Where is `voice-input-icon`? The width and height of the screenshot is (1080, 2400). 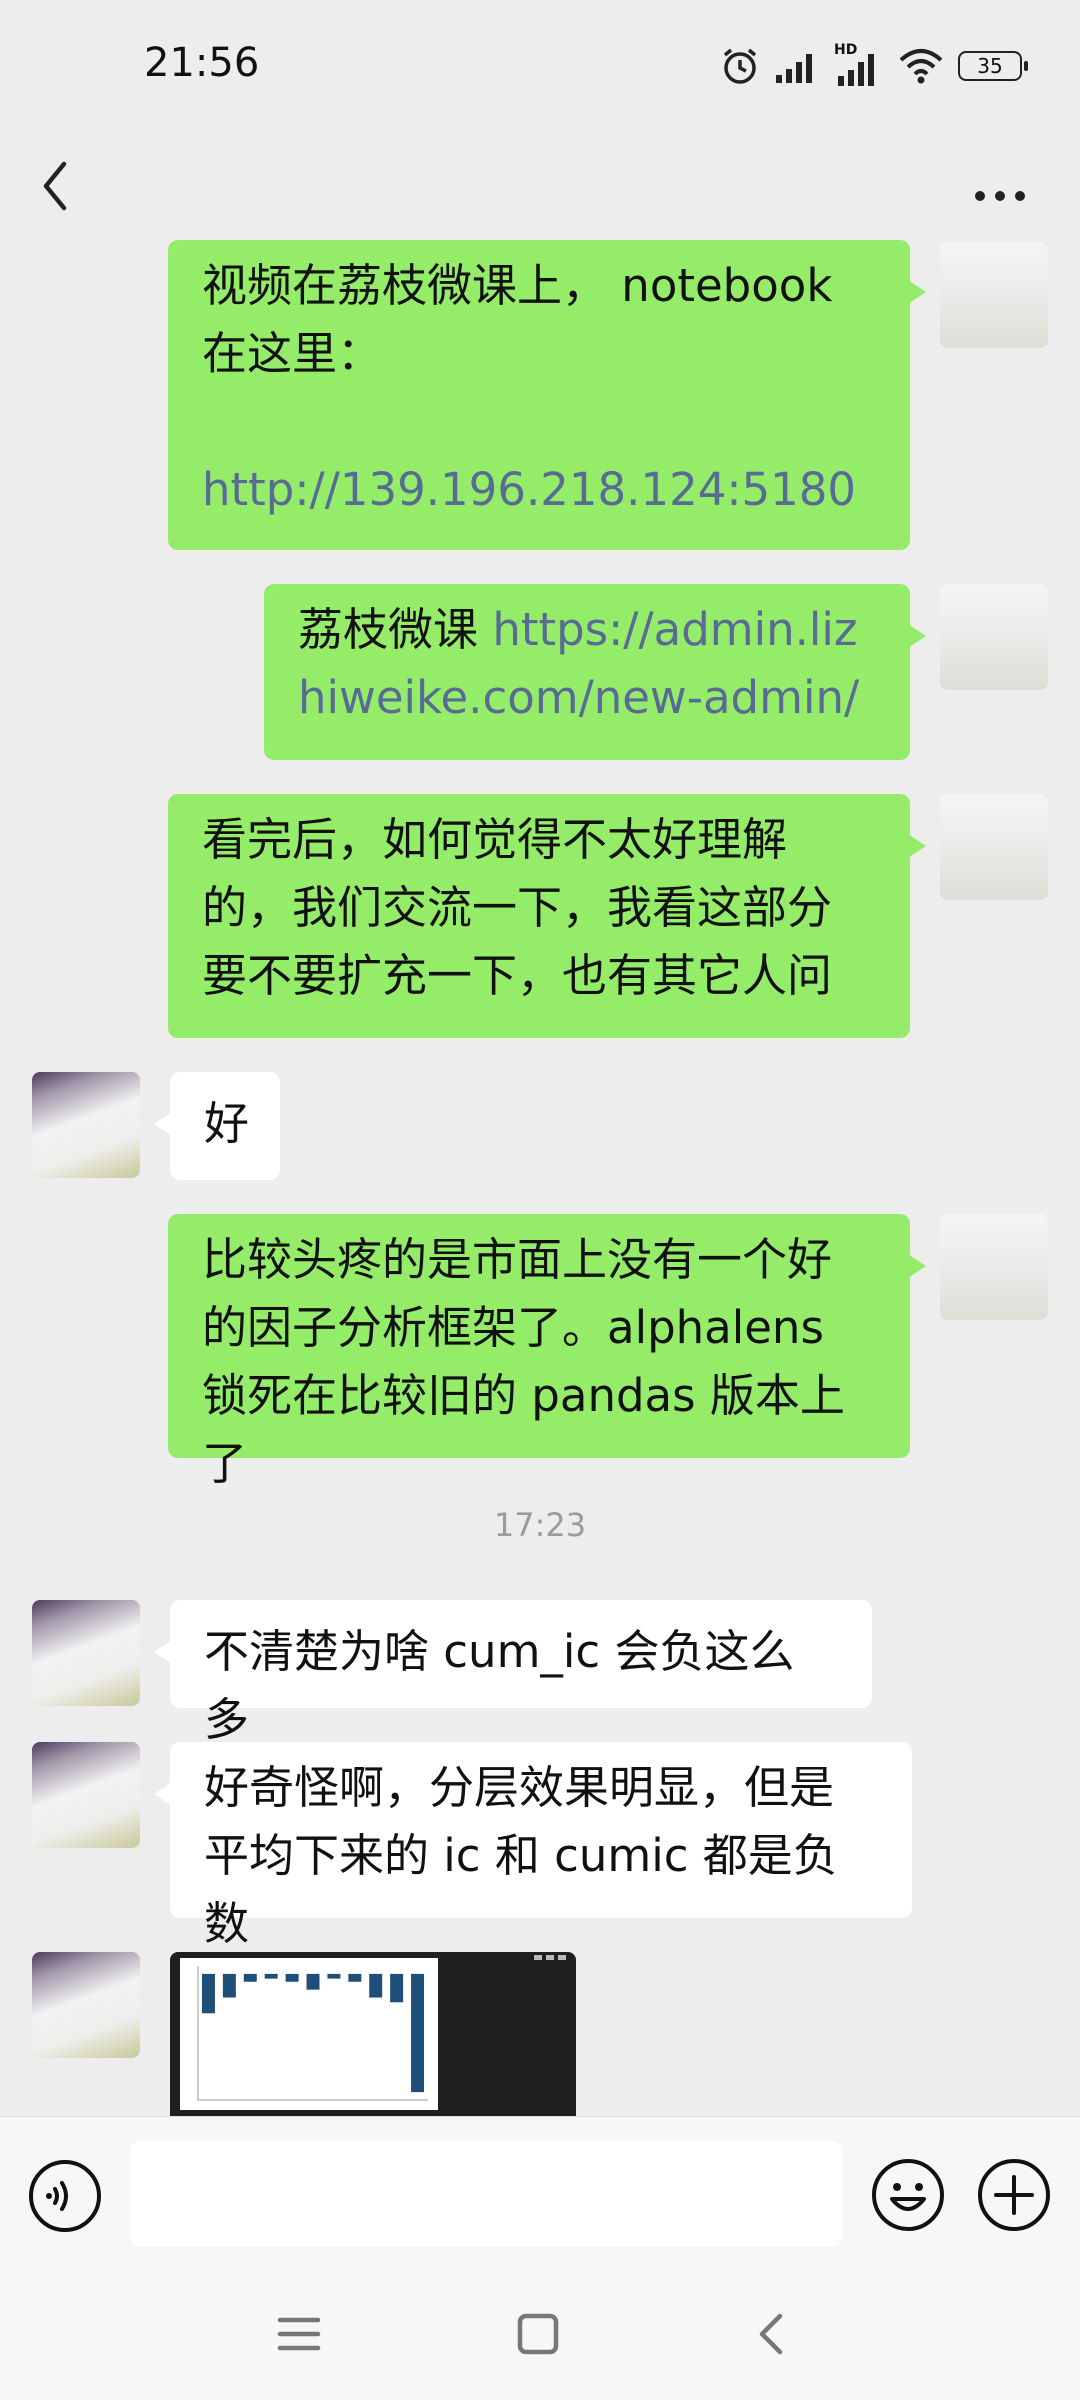 voice-input-icon is located at coordinates (65, 2196).